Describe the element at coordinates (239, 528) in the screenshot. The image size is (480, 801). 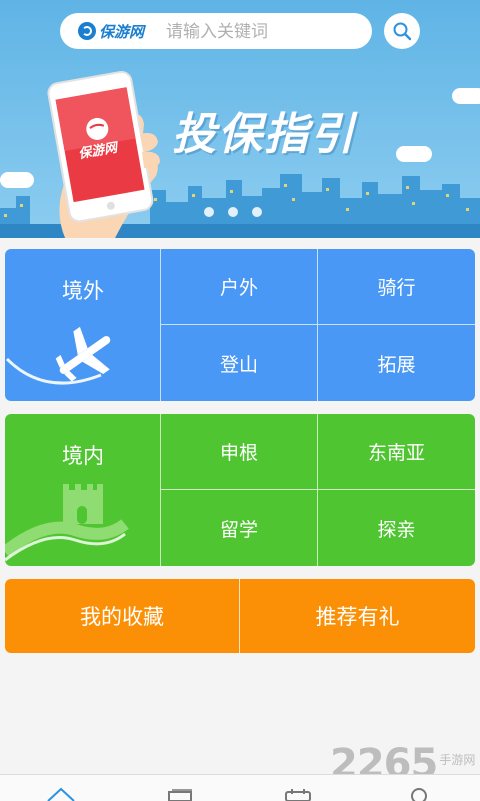
I see `domestic-item-study-abroad: 留学` at that location.